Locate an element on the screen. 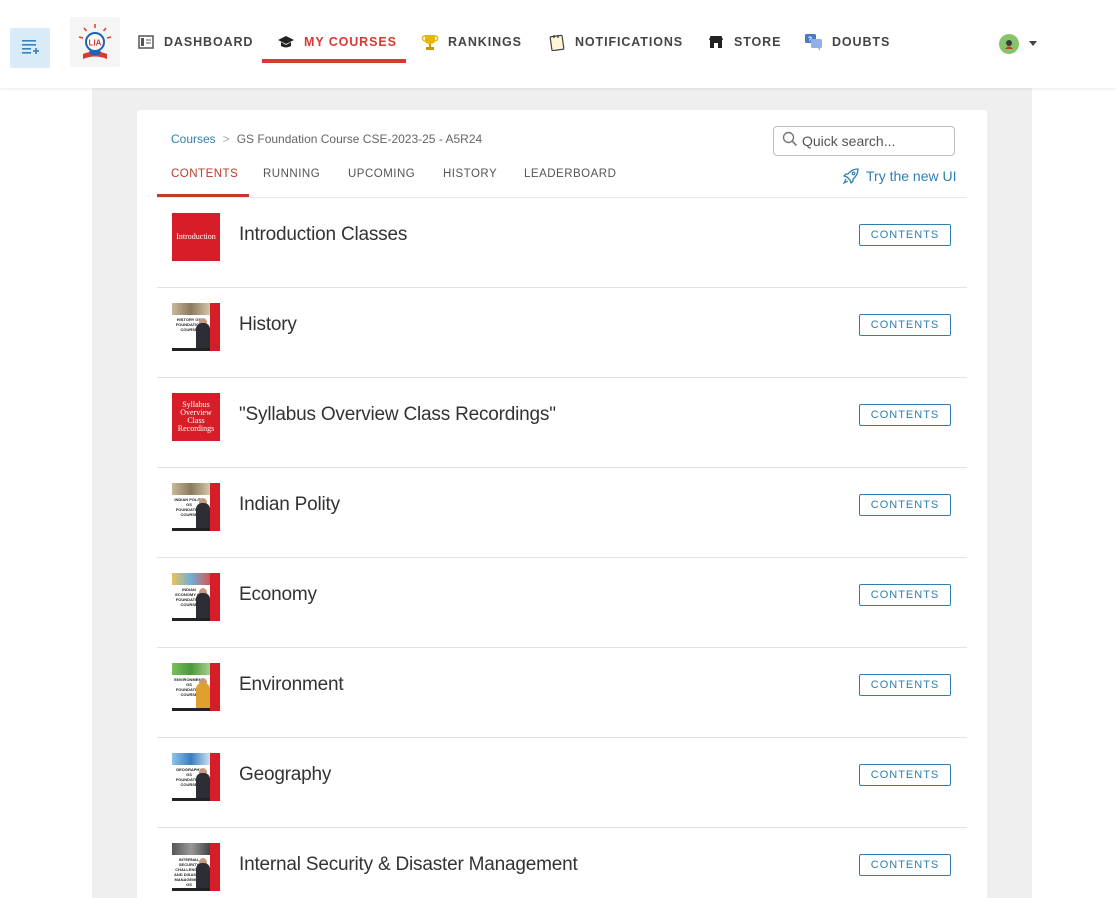 The height and width of the screenshot is (898, 1116). trophy-icon is located at coordinates (430, 42).